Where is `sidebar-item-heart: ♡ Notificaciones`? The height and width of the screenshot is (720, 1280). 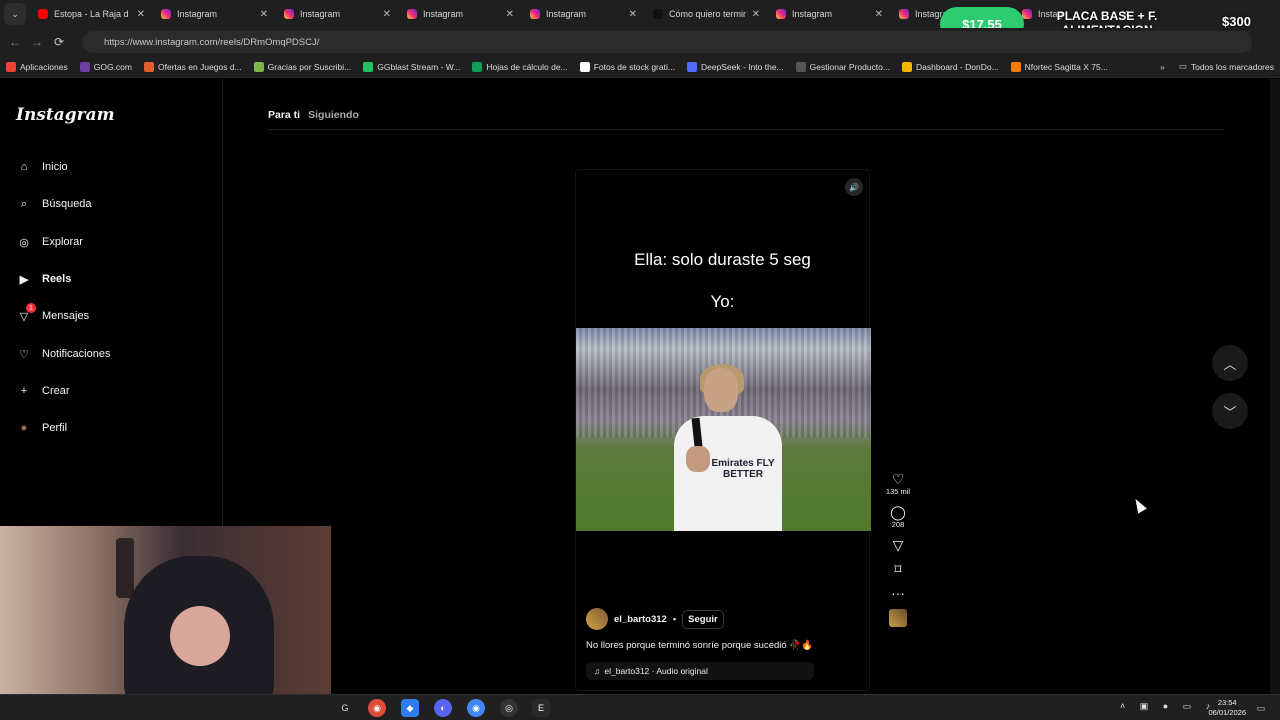 sidebar-item-heart: ♡ Notificaciones is located at coordinates (63, 354).